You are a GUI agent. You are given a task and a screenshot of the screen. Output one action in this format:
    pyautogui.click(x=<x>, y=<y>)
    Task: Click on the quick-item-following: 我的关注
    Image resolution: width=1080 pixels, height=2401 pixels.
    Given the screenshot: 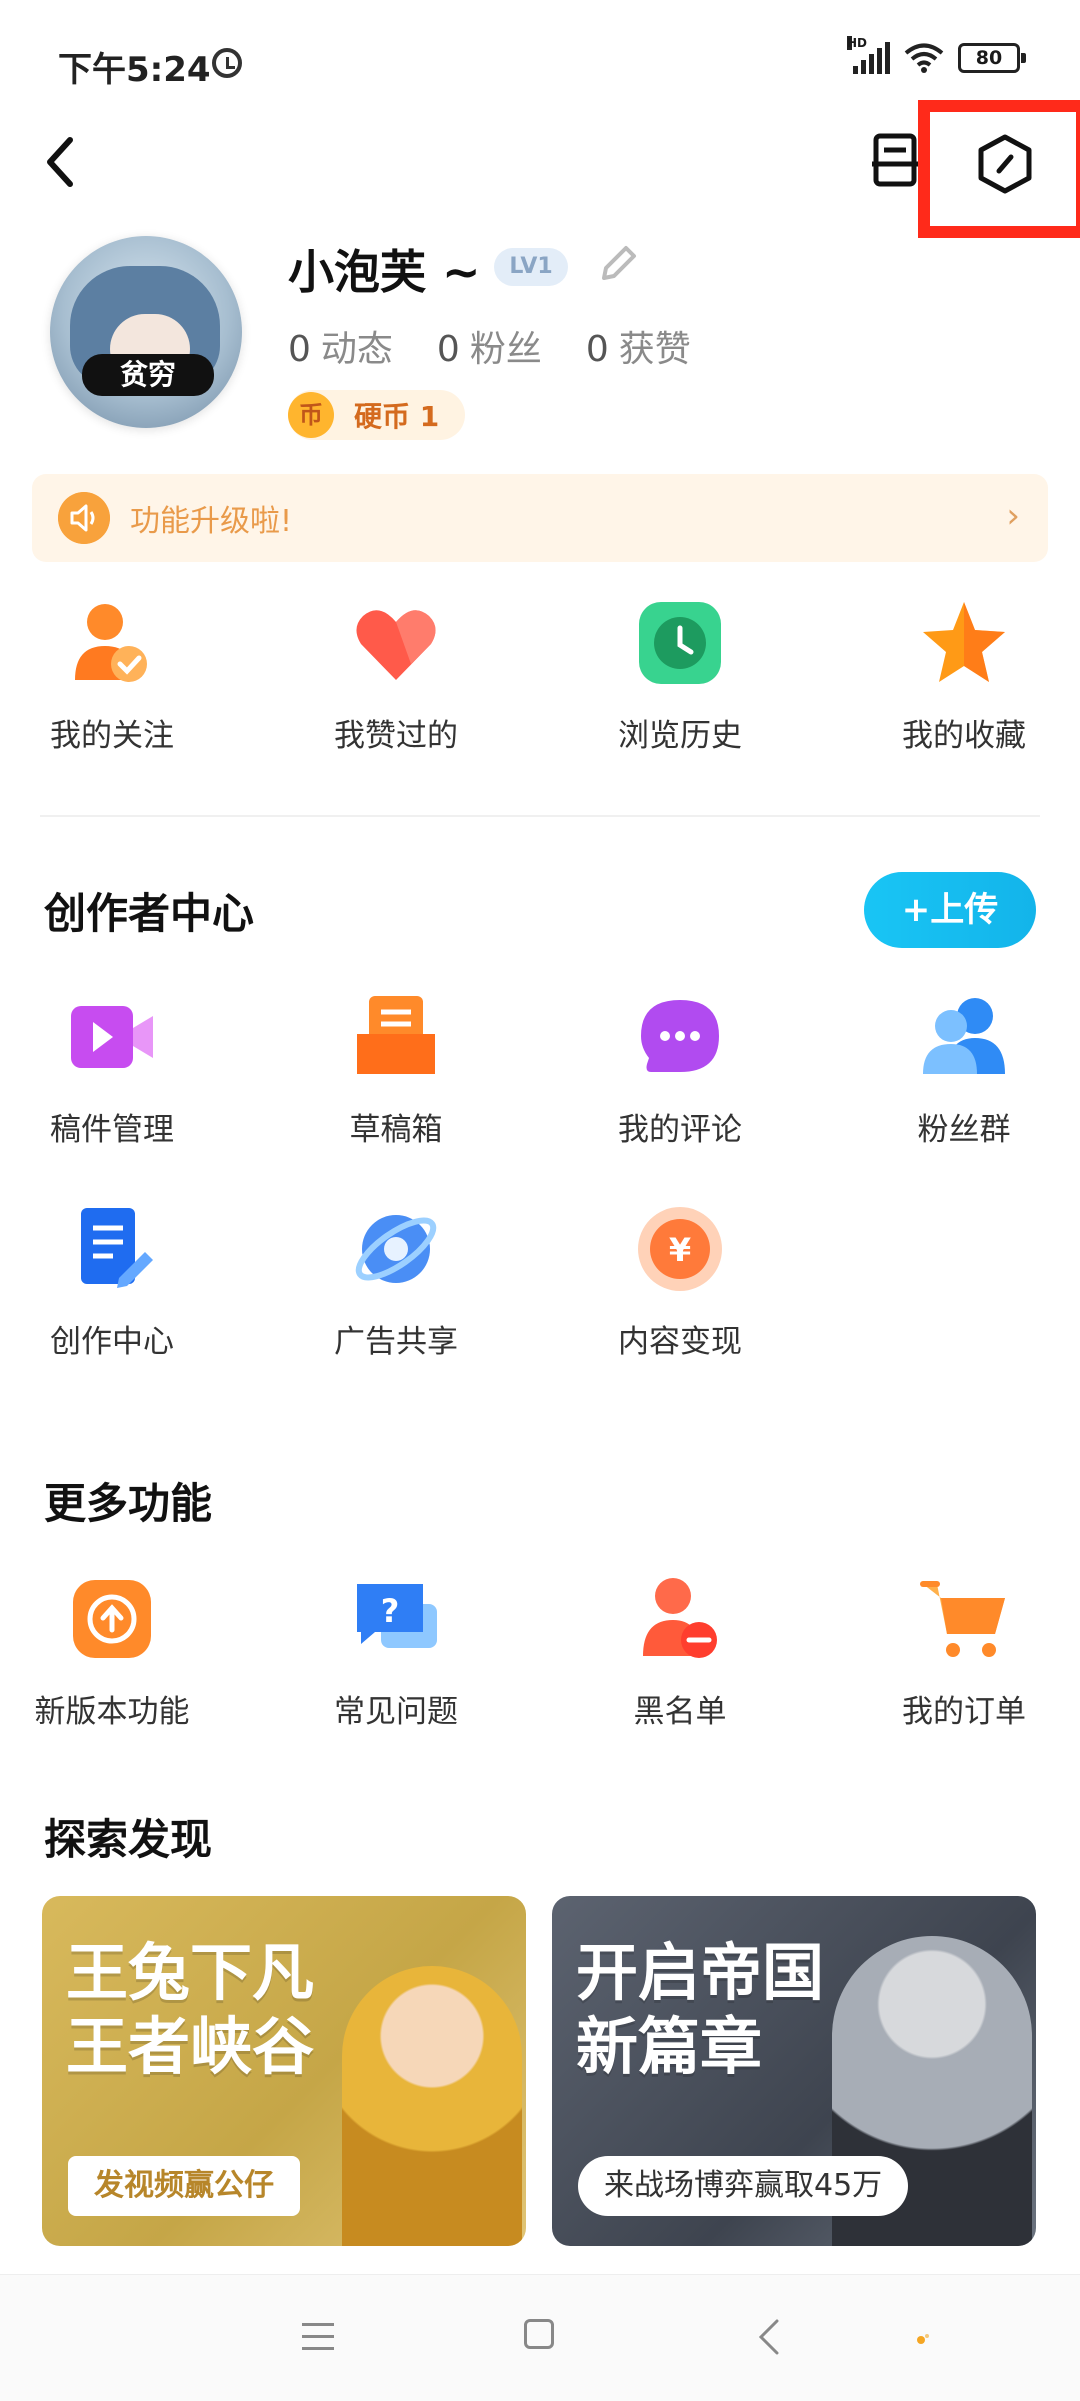 What is the action you would take?
    pyautogui.click(x=112, y=676)
    